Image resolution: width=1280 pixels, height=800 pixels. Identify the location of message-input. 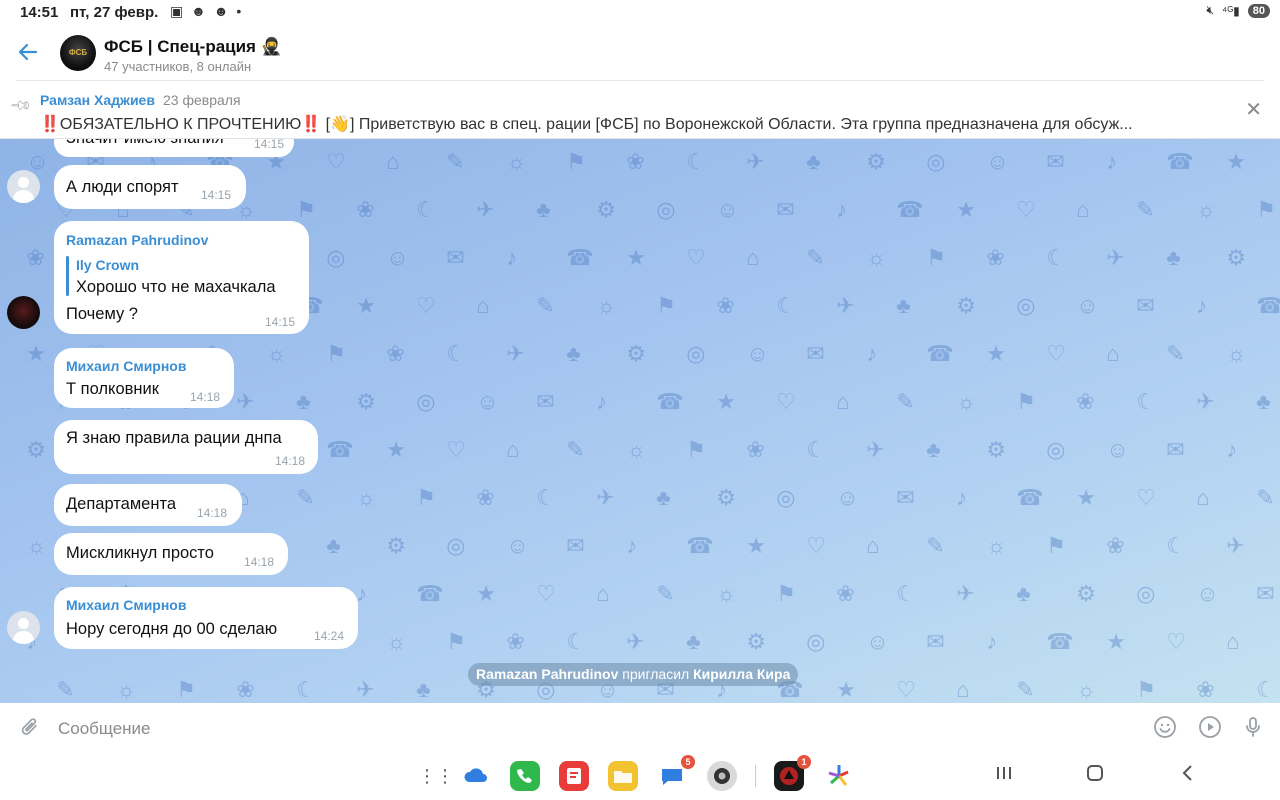
(588, 729).